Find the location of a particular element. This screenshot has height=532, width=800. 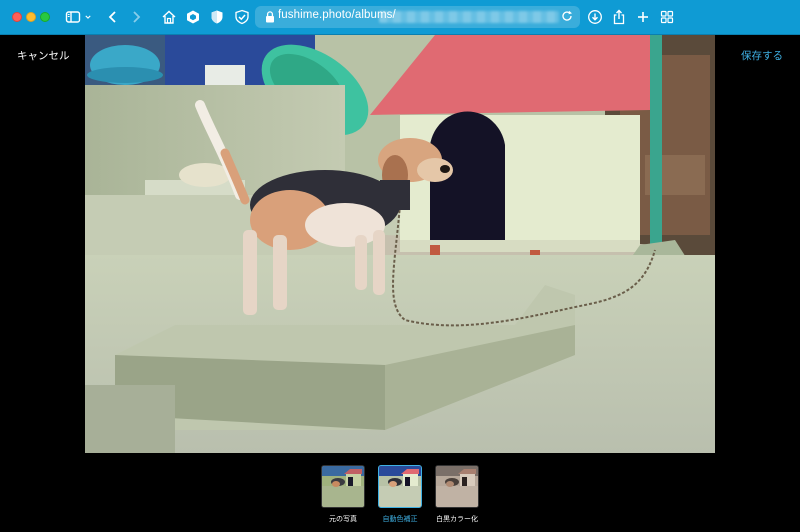

filter-strip: 元の写真 自動色補正 白黒カラー化 is located at coordinates (400, 495).